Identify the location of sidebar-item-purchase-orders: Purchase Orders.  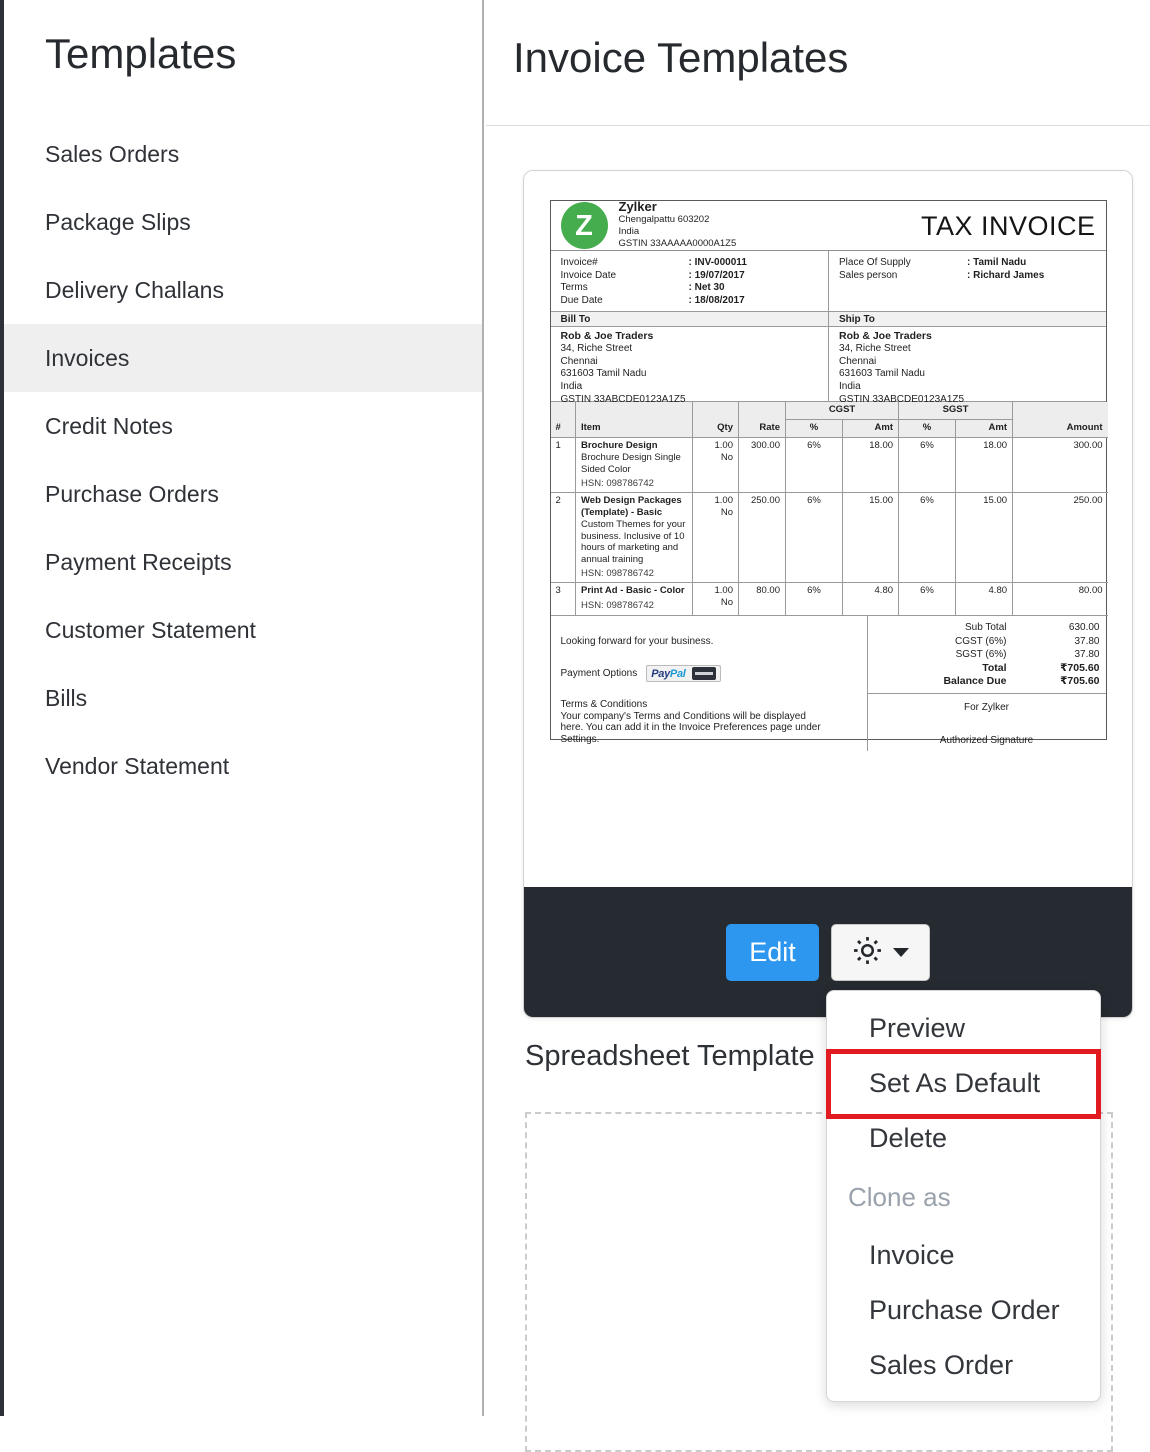
(243, 494).